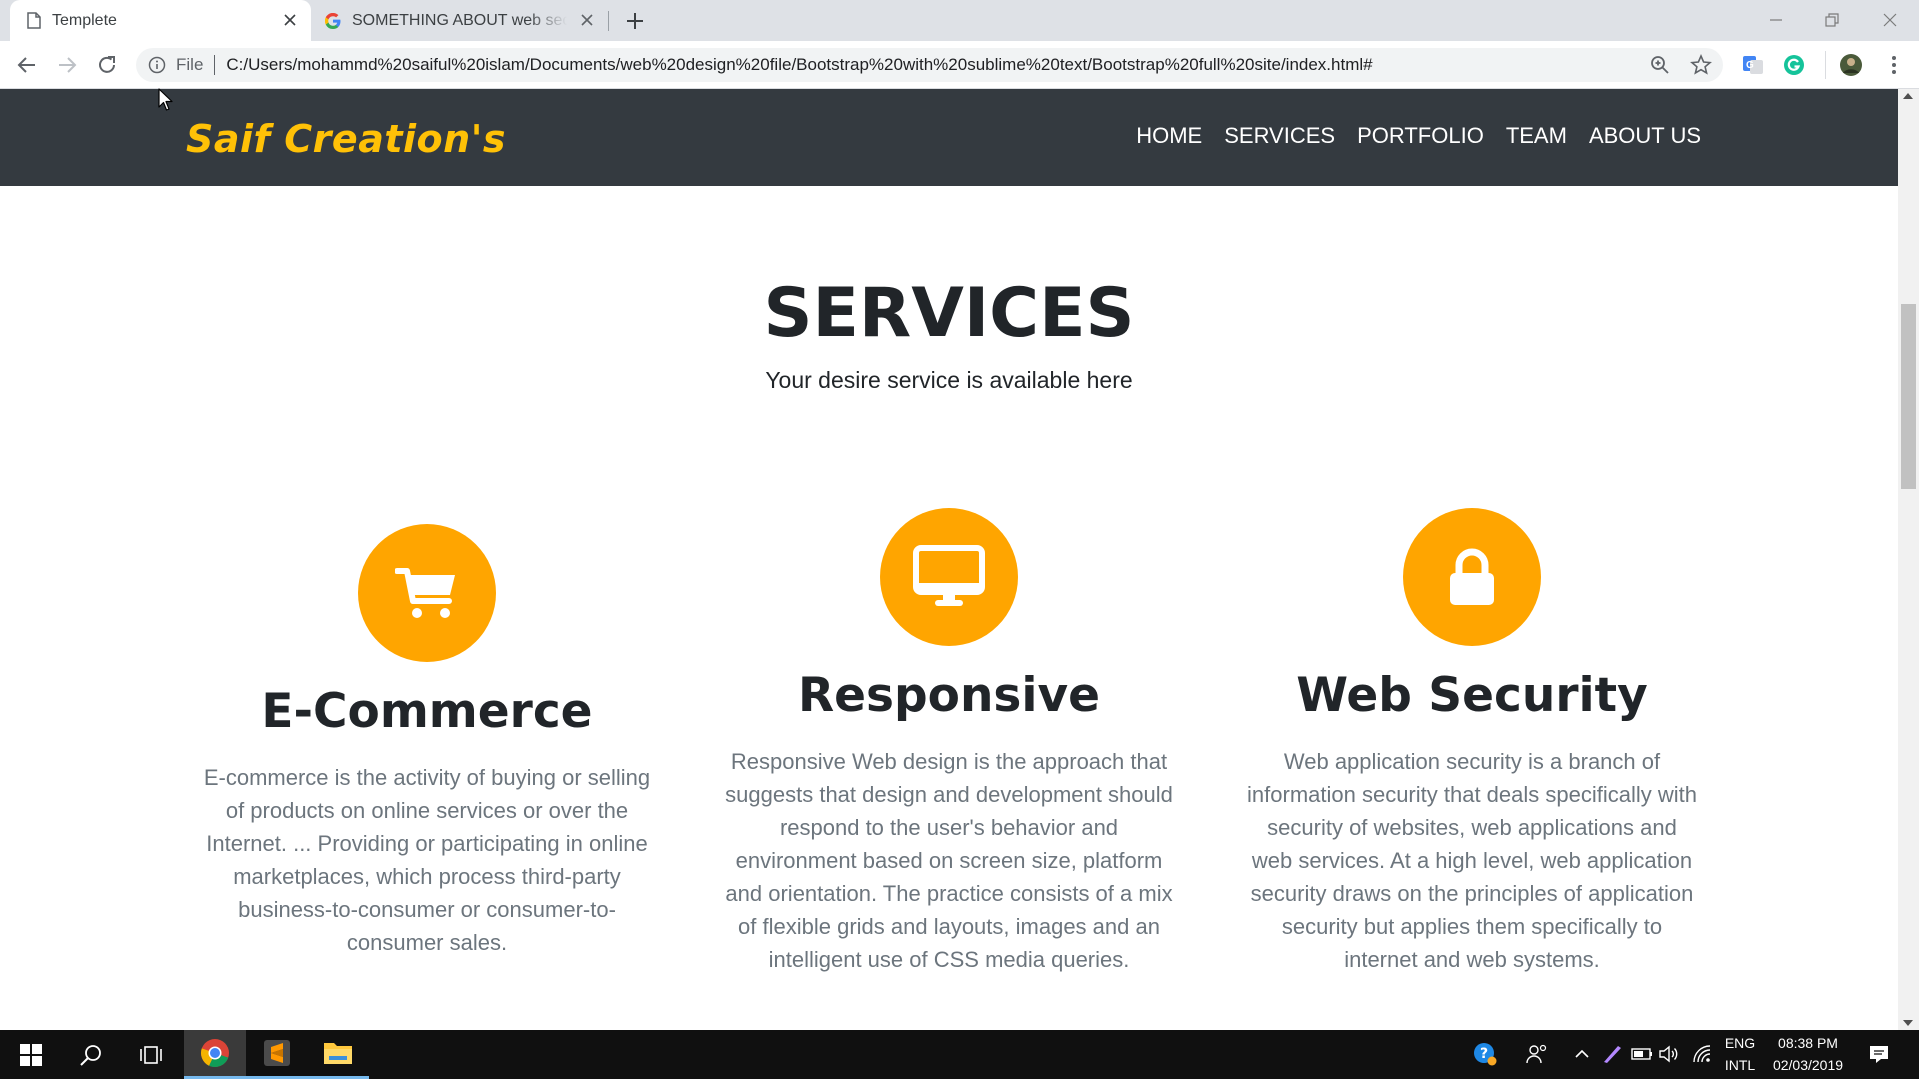 The height and width of the screenshot is (1079, 1919). Describe the element at coordinates (333, 20) in the screenshot. I see `google-icon` at that location.